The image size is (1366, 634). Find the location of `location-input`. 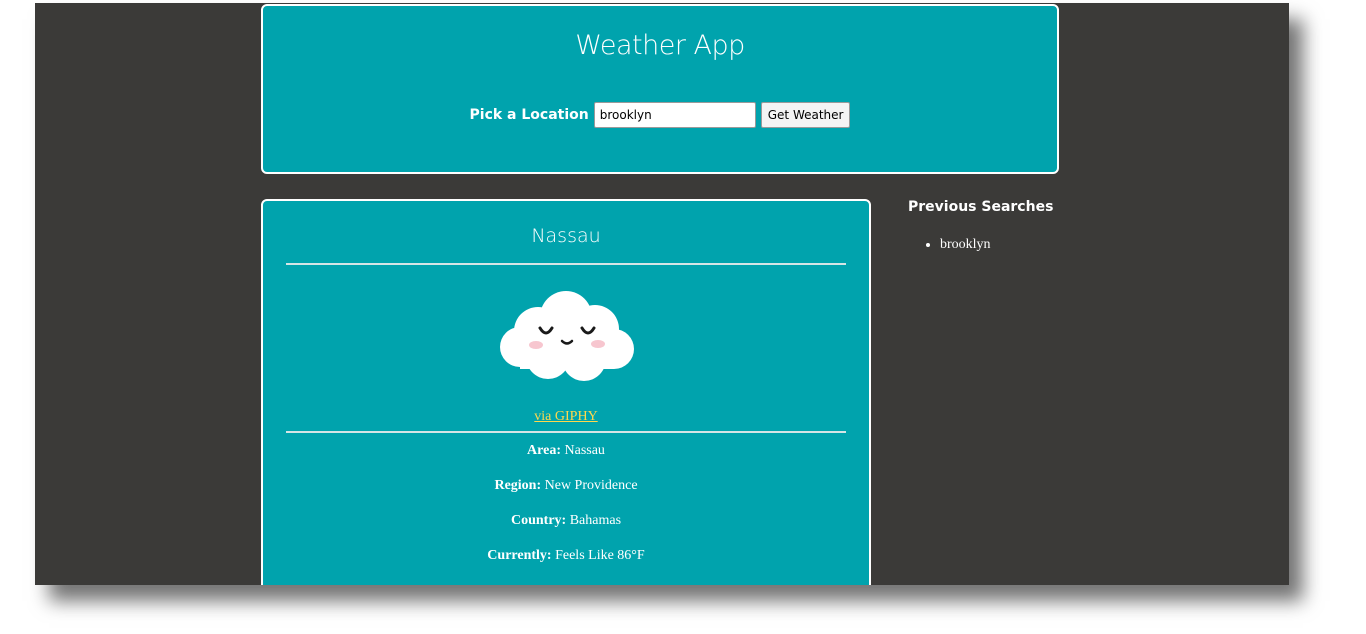

location-input is located at coordinates (674, 115).